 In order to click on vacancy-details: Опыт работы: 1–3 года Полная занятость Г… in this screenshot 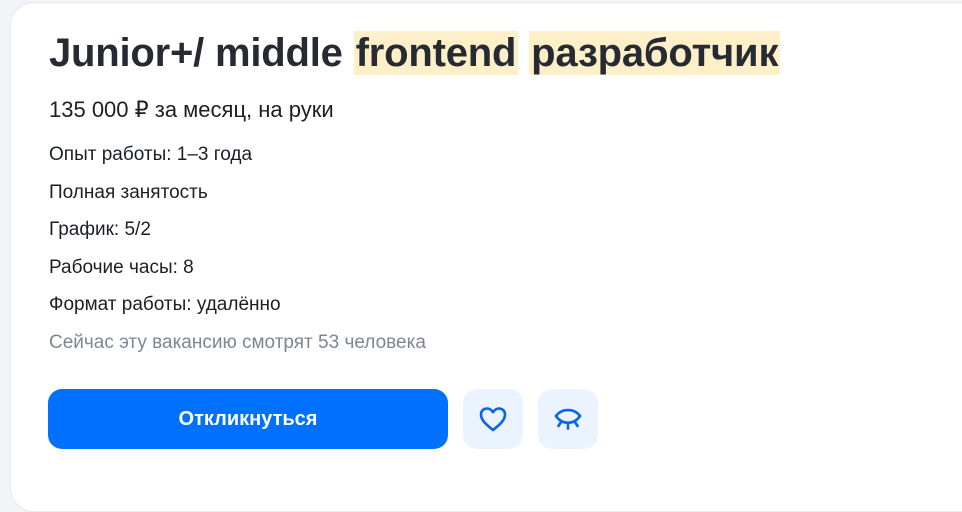, I will do `click(165, 237)`.